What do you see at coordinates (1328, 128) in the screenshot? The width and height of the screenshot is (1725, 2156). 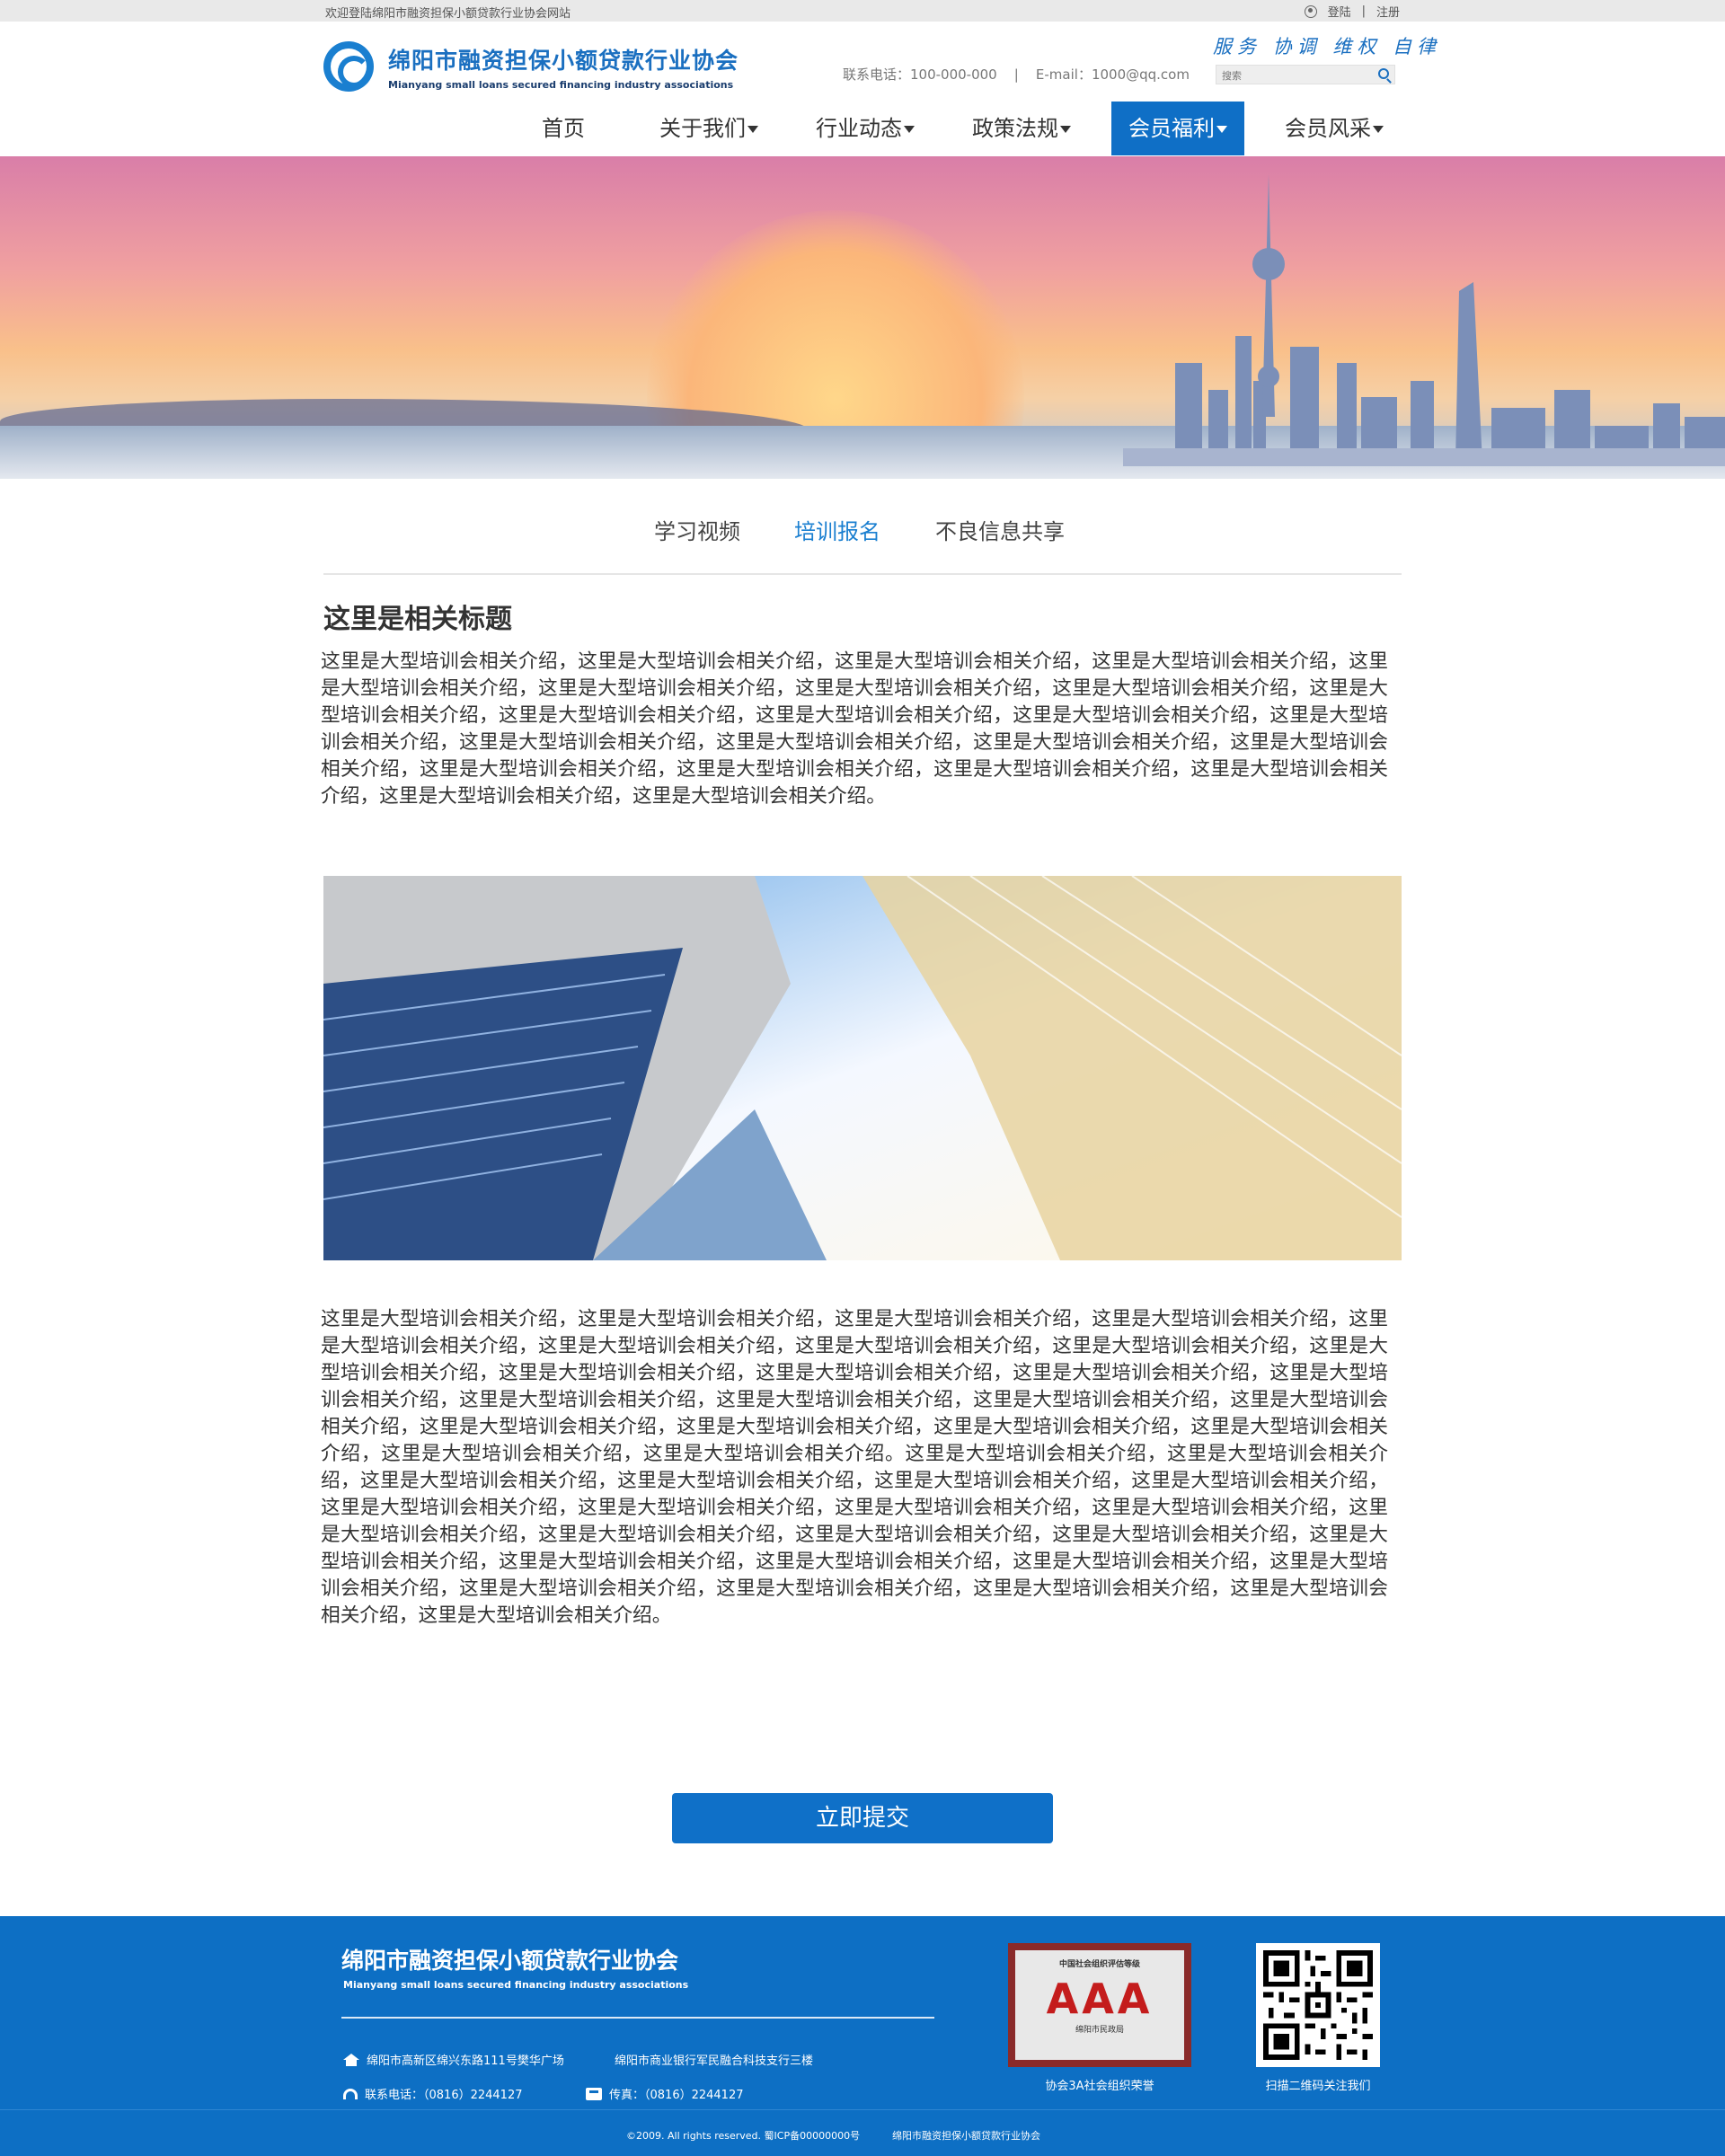 I see `nav-item-label: 会员风采` at bounding box center [1328, 128].